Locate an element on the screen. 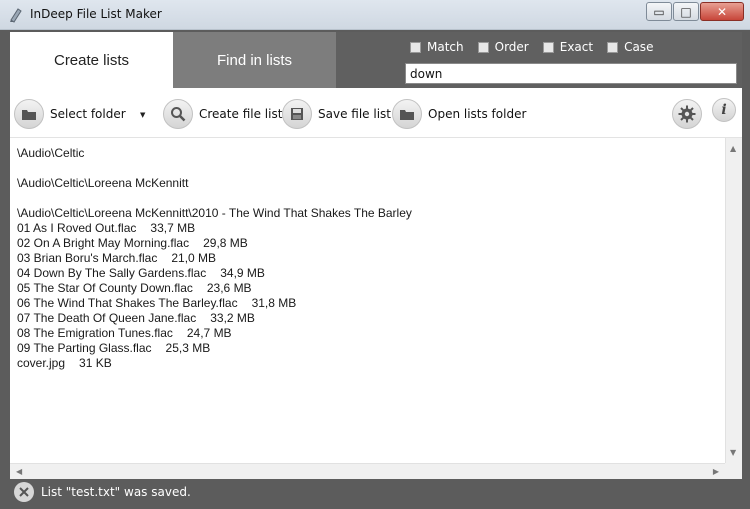 This screenshot has height=509, width=750. file-name: 07 The Death Of Queen Jane.flac is located at coordinates (107, 318).